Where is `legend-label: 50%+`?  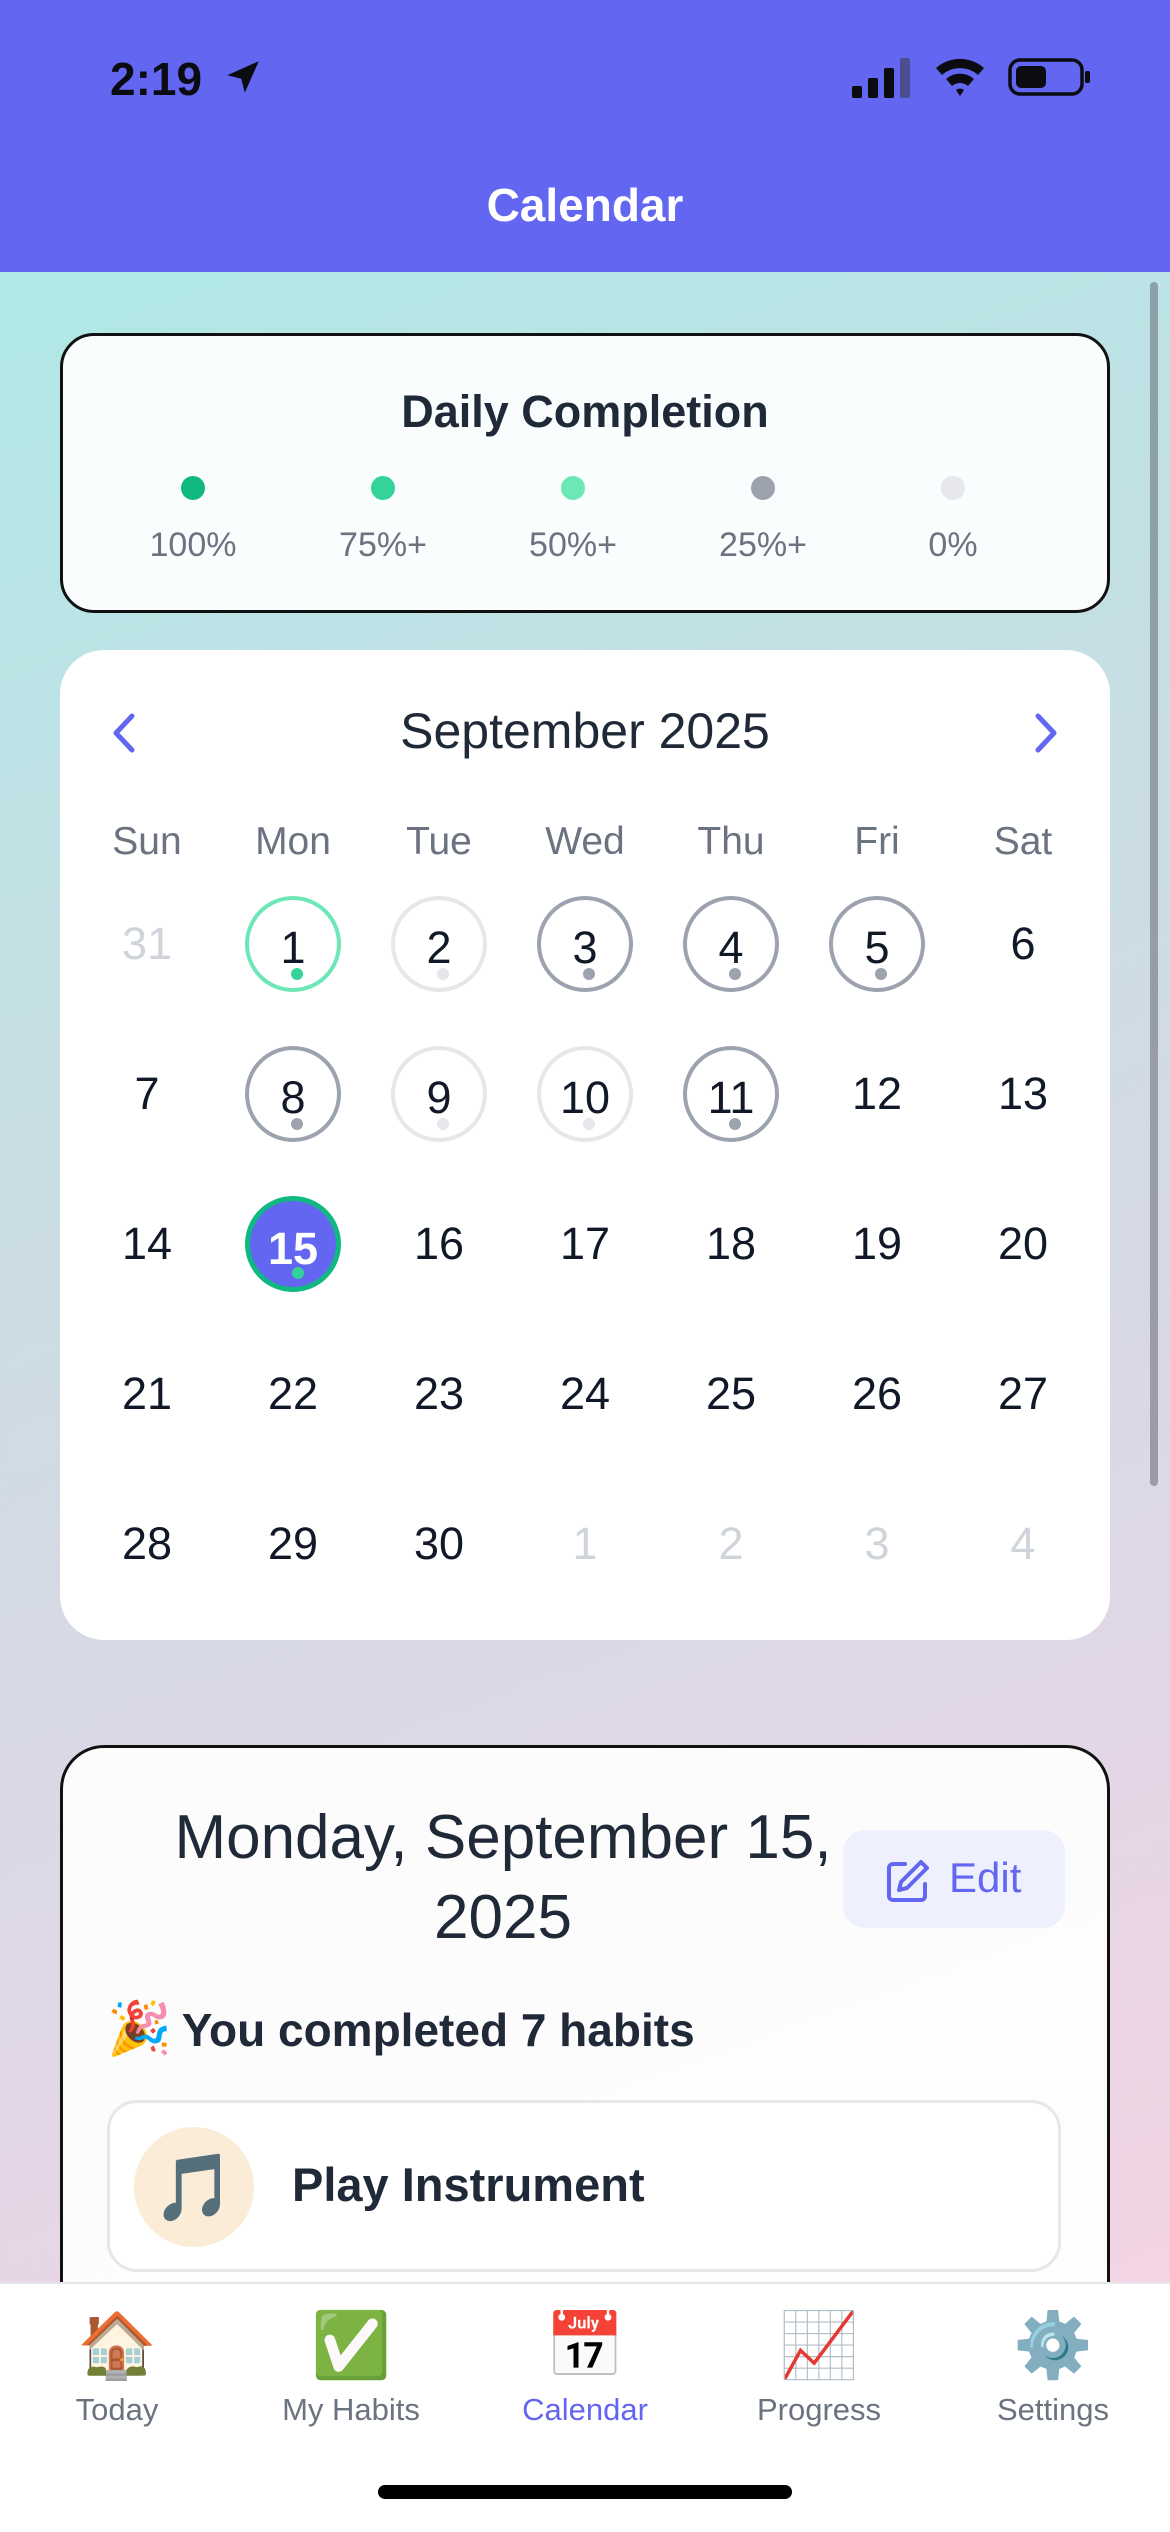
legend-label: 50%+ is located at coordinates (573, 545).